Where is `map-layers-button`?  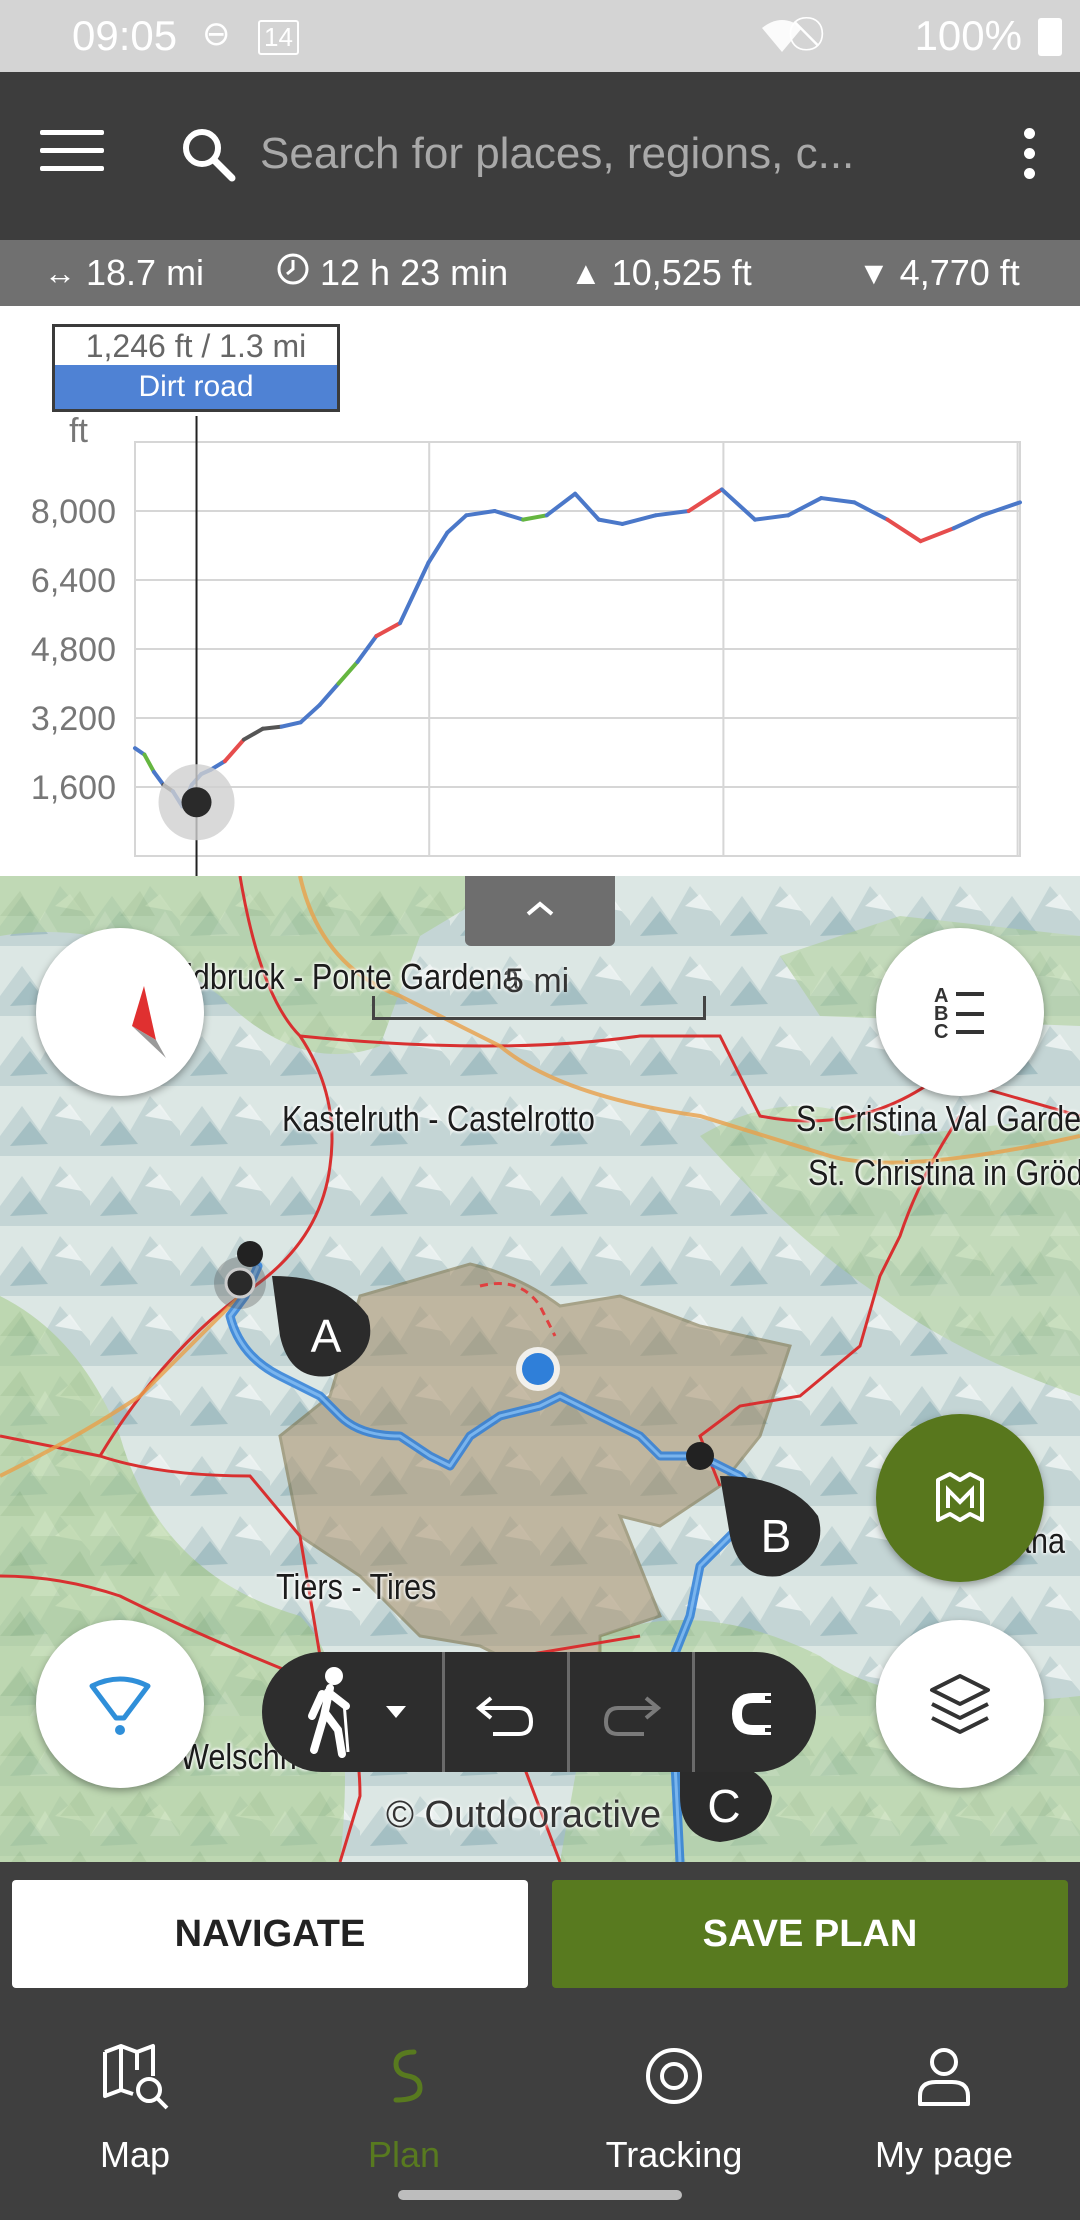 map-layers-button is located at coordinates (960, 1704).